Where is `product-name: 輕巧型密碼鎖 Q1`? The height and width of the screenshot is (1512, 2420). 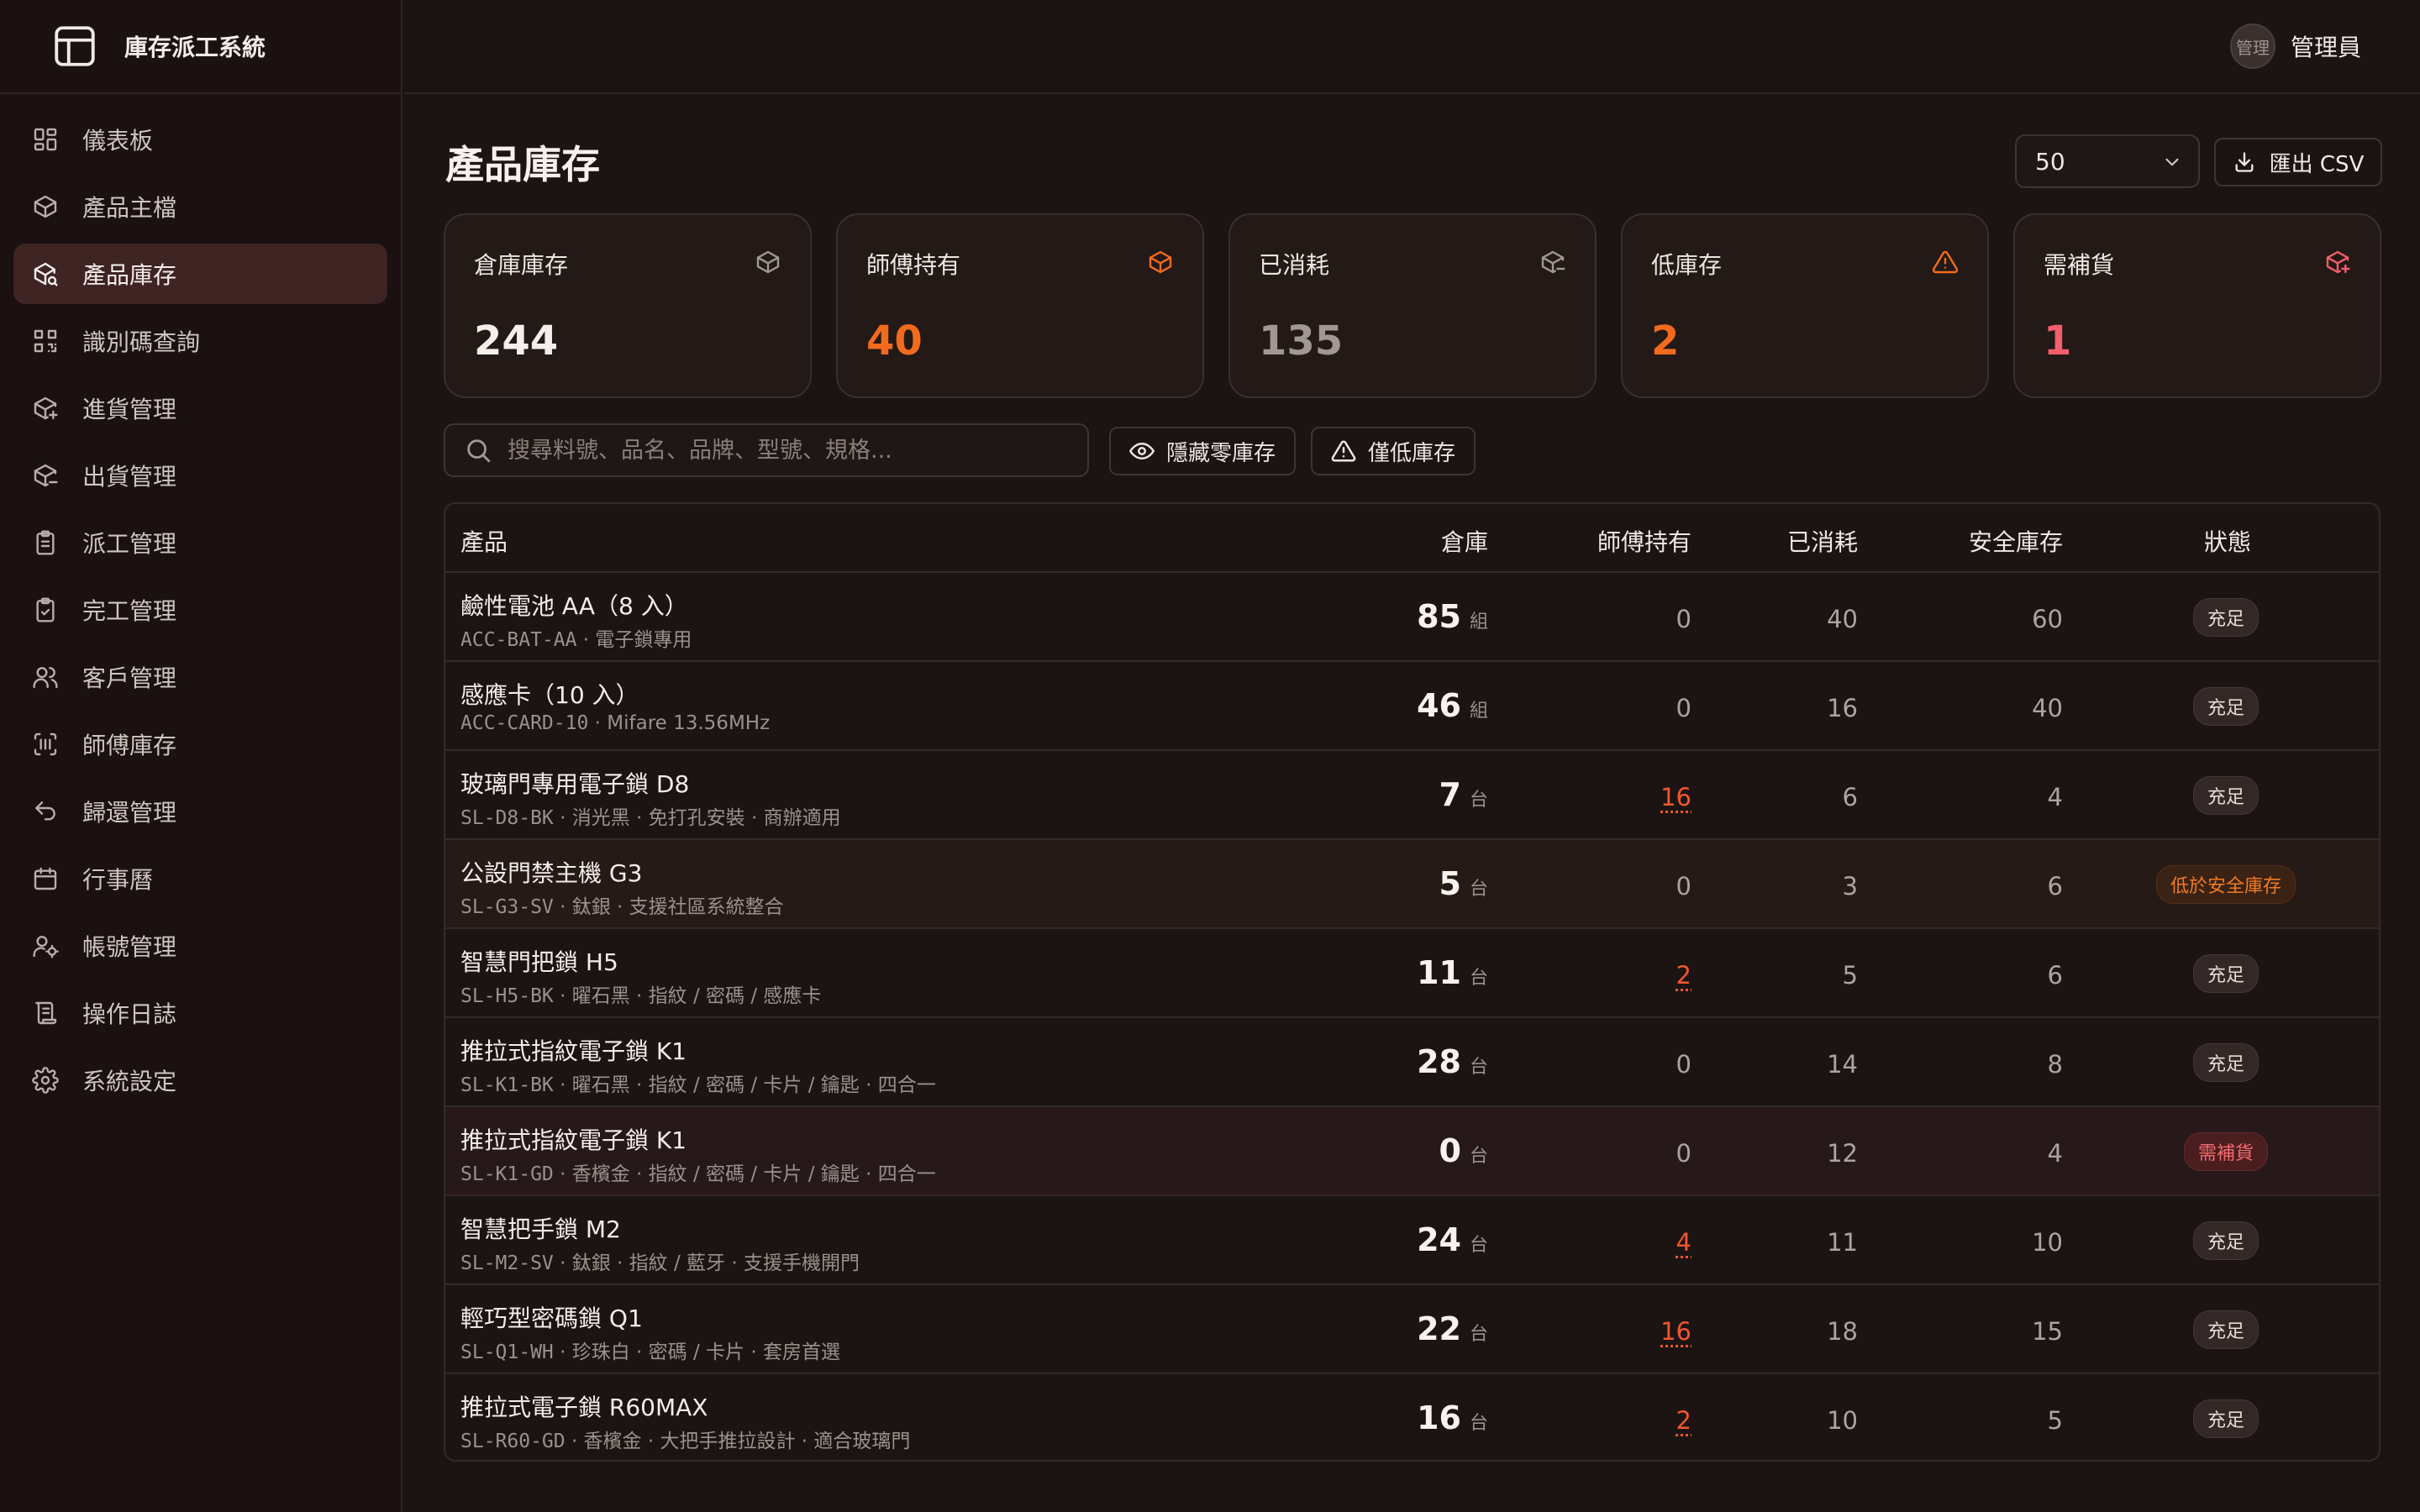
product-name: 輕巧型密碼鎖 Q1 is located at coordinates (552, 1317).